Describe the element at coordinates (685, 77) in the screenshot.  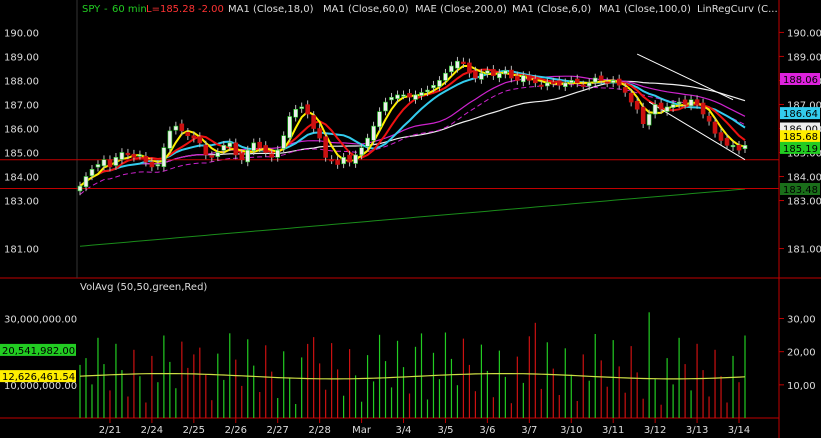
I see `trend-line-upper` at that location.